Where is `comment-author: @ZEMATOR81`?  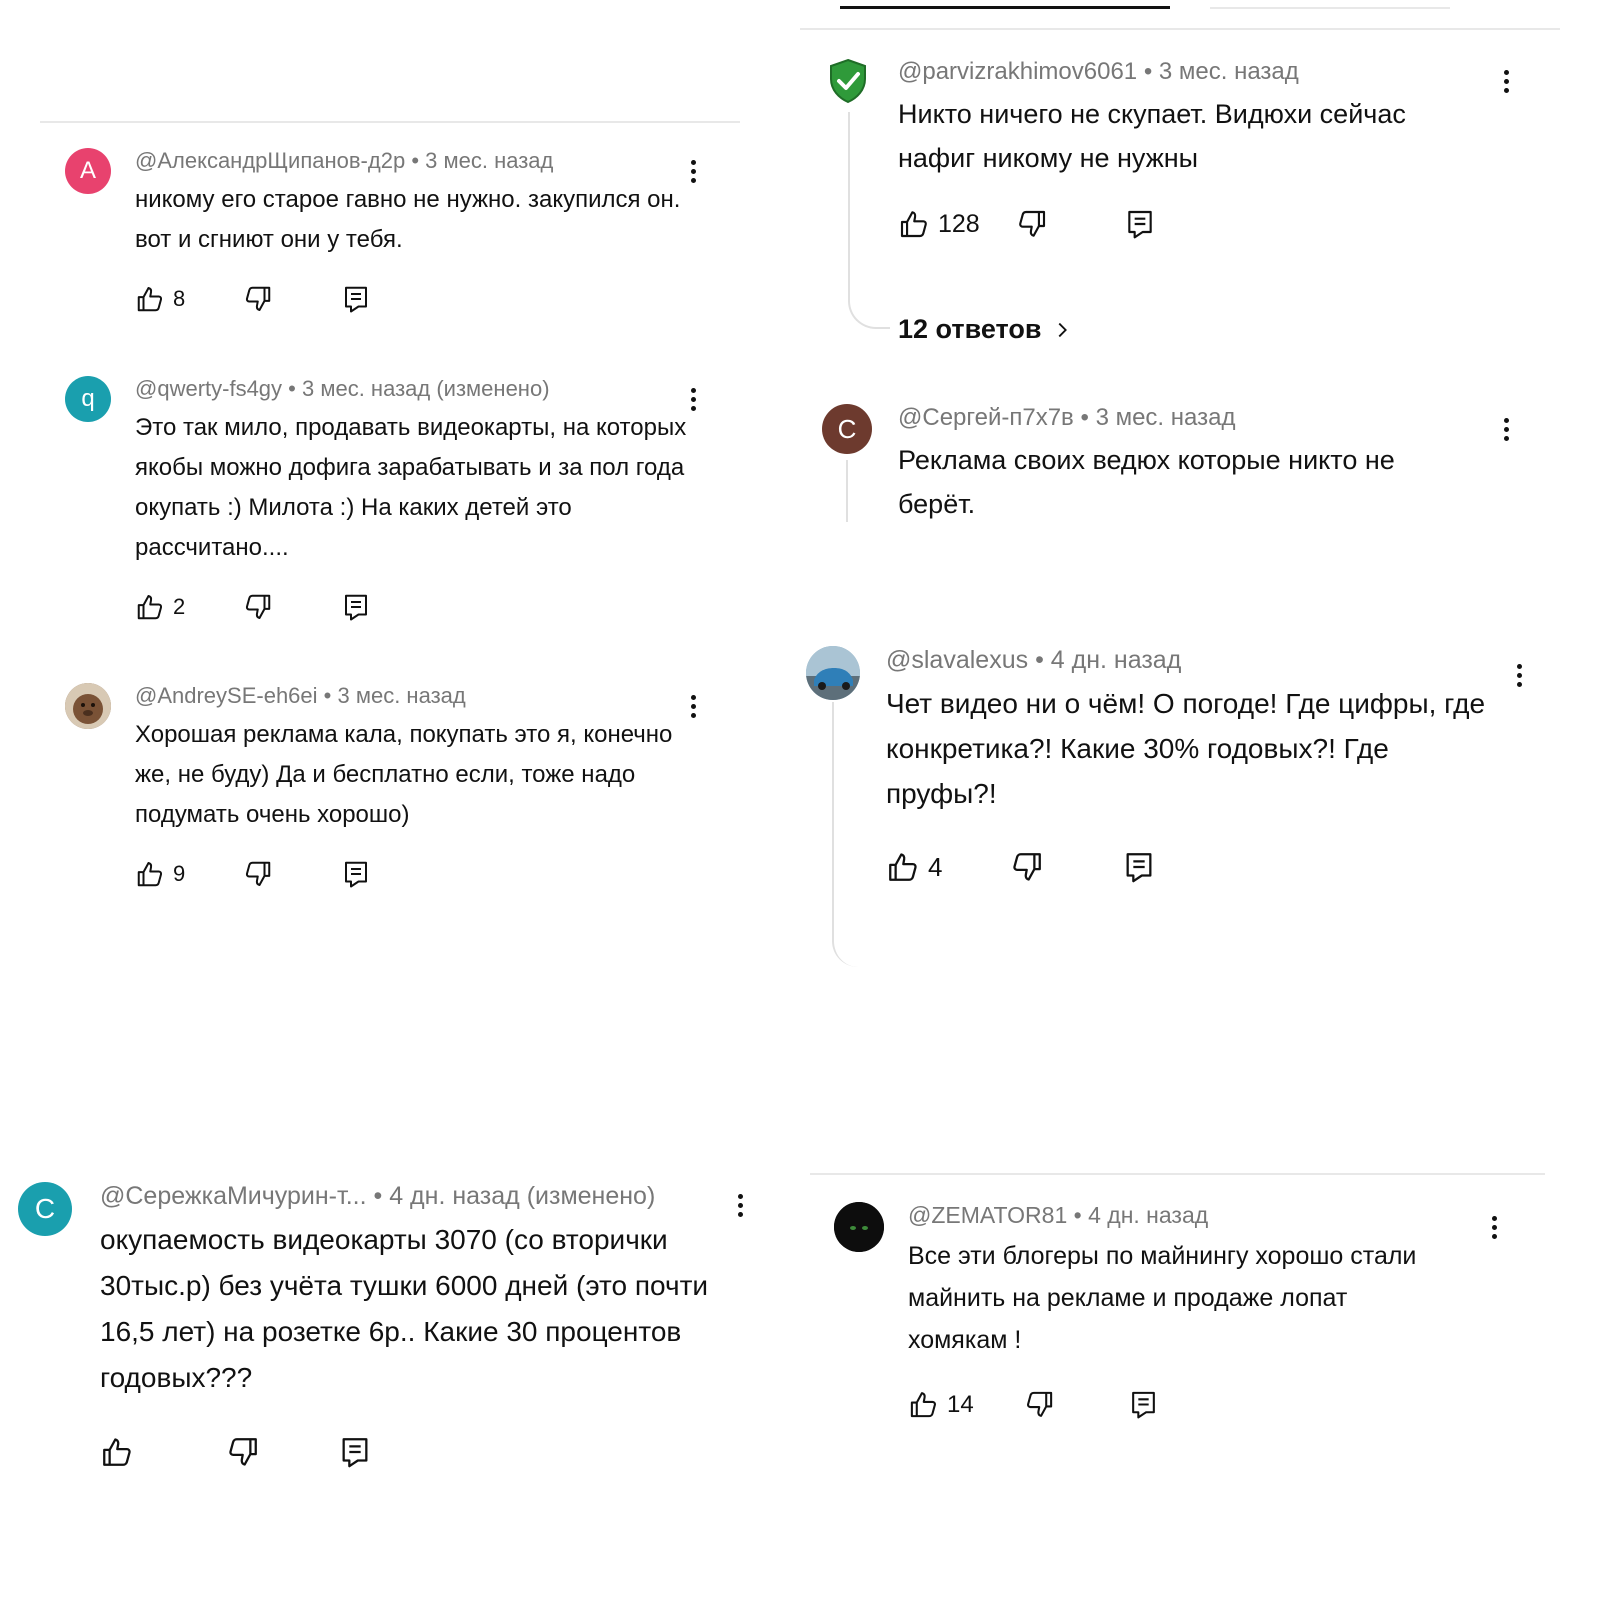
comment-author: @ZEMATOR81 is located at coordinates (987, 1215).